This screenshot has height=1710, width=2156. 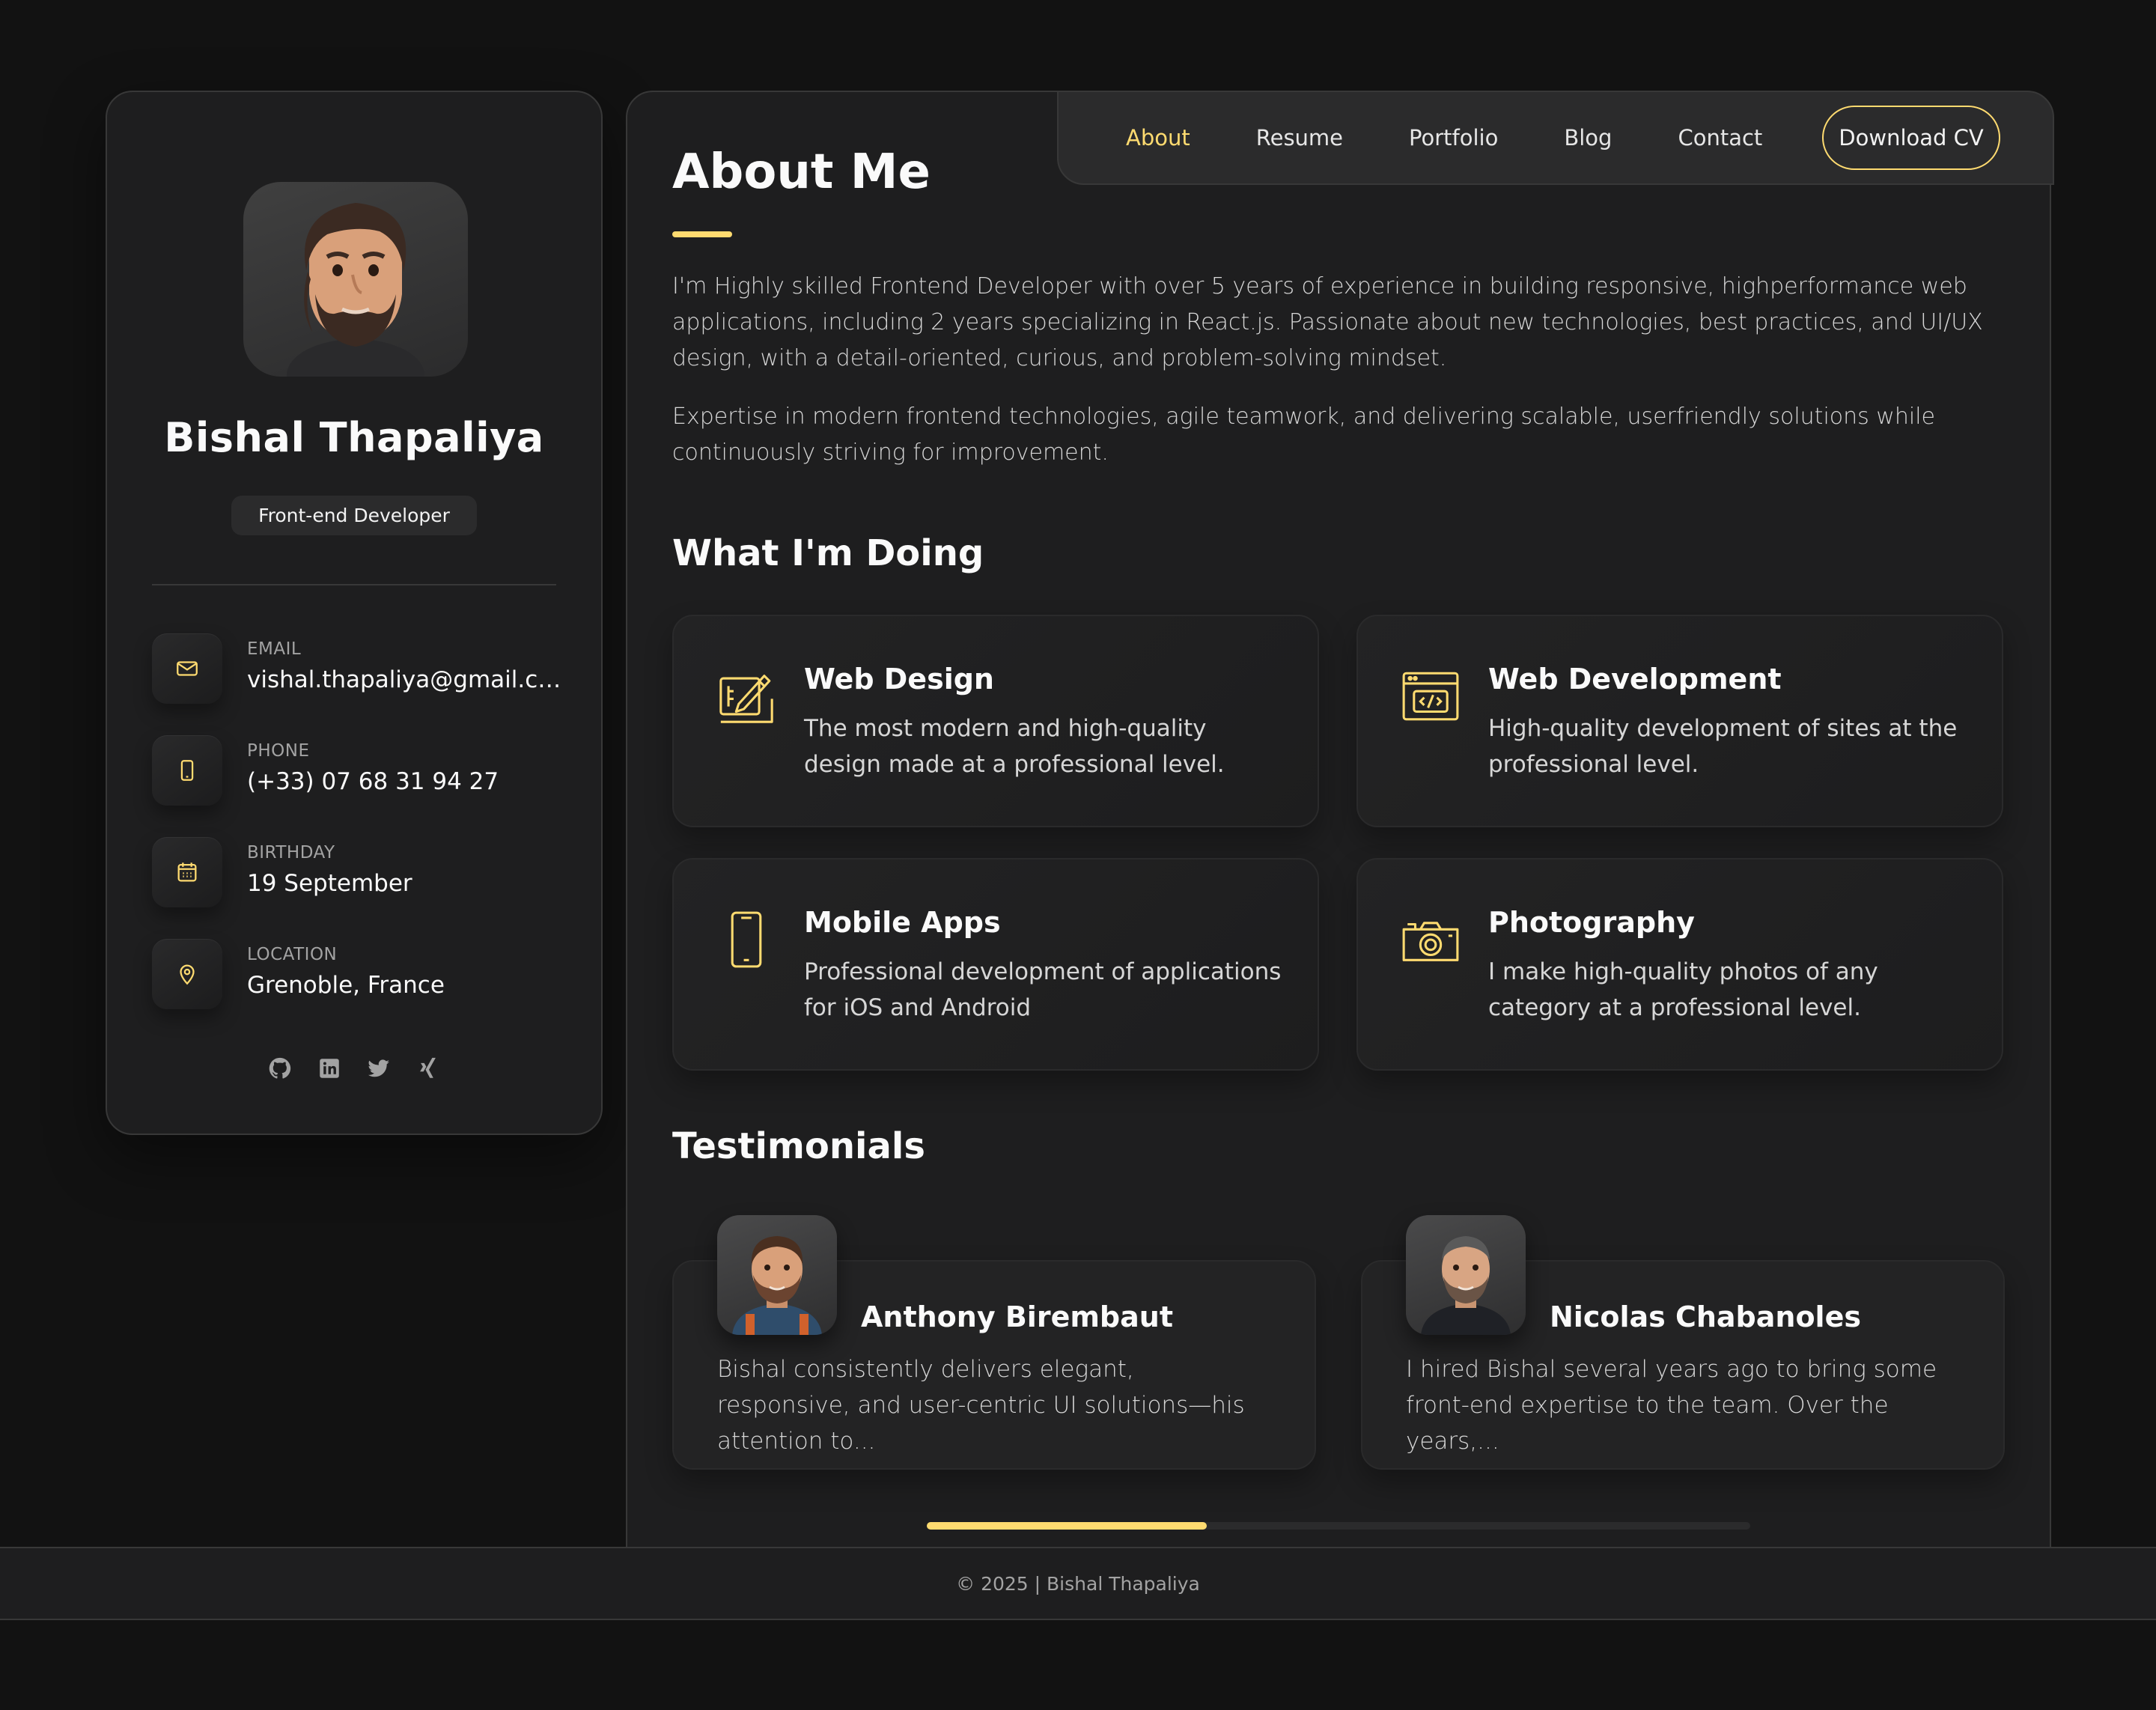 What do you see at coordinates (1705, 1317) in the screenshot?
I see `testimonial-name: Nicolas Chabanoles` at bounding box center [1705, 1317].